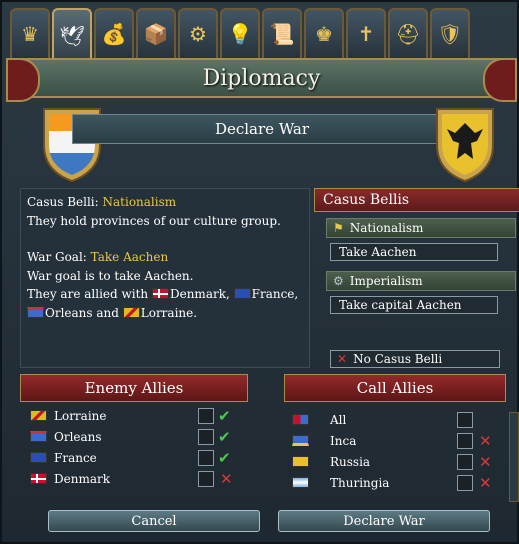 The width and height of the screenshot is (519, 544). I want to click on wargoal-label: War Goal:, so click(59, 257).